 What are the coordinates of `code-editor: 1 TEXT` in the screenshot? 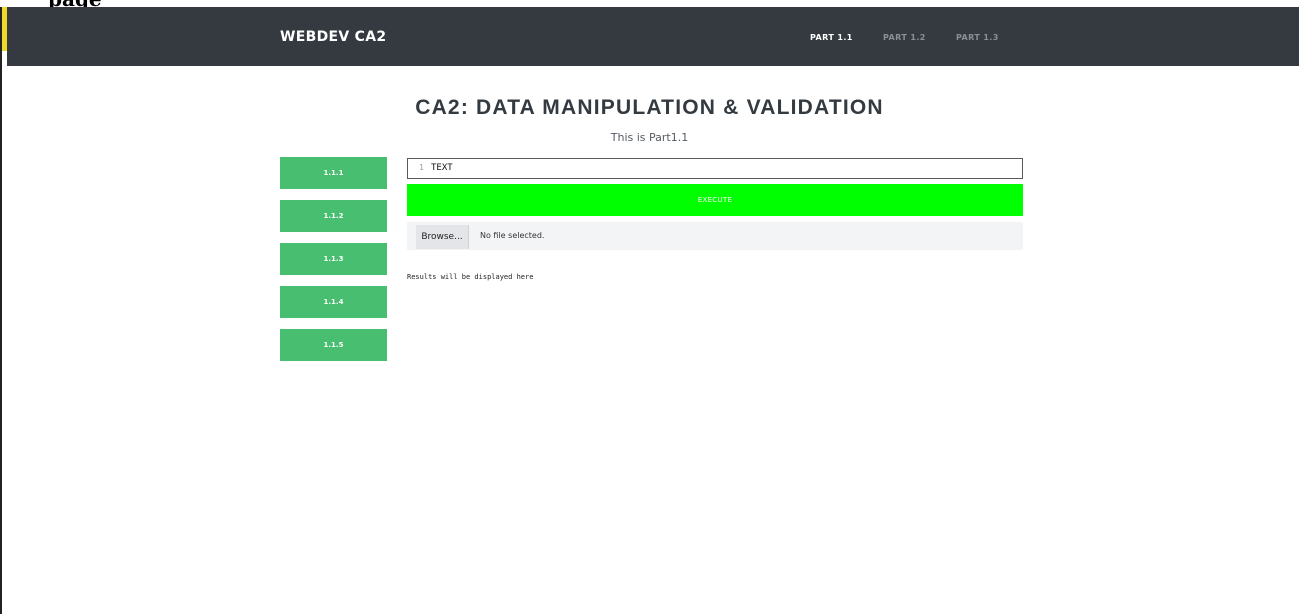 It's located at (715, 168).